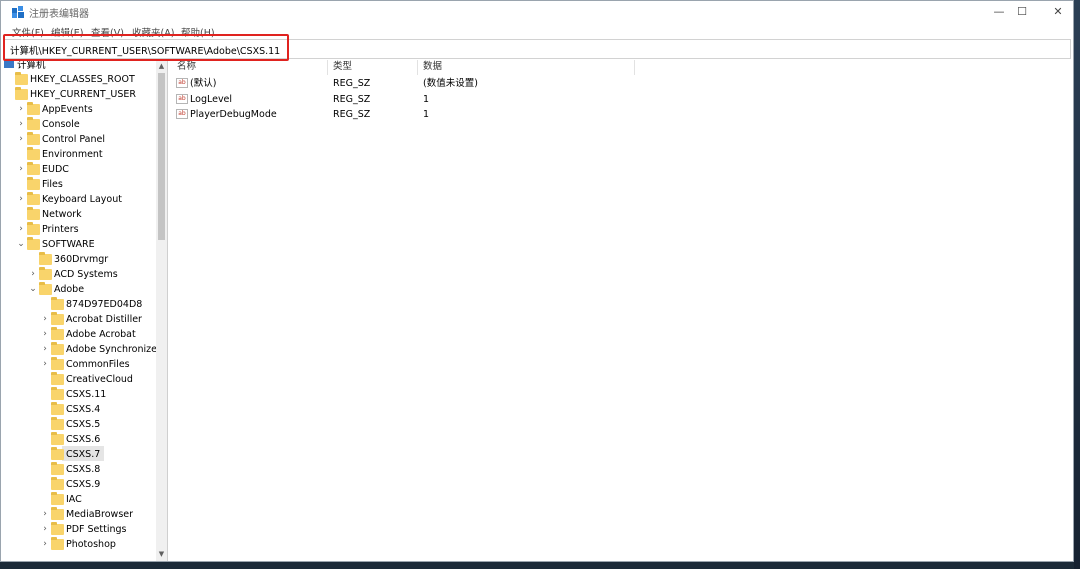 This screenshot has width=1080, height=569. I want to click on tree-item: › Adobe Synchronizer, so click(81, 349).